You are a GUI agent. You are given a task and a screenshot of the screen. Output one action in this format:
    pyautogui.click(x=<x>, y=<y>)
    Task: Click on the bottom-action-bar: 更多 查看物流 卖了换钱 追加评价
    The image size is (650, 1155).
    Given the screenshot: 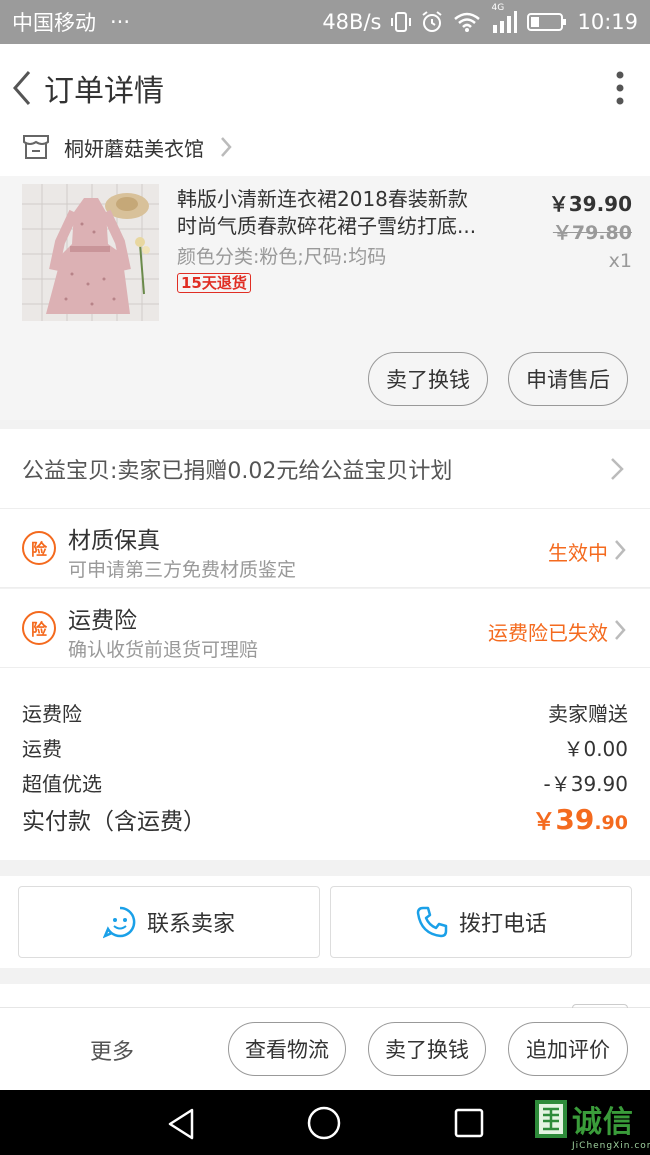 What is the action you would take?
    pyautogui.click(x=325, y=1049)
    